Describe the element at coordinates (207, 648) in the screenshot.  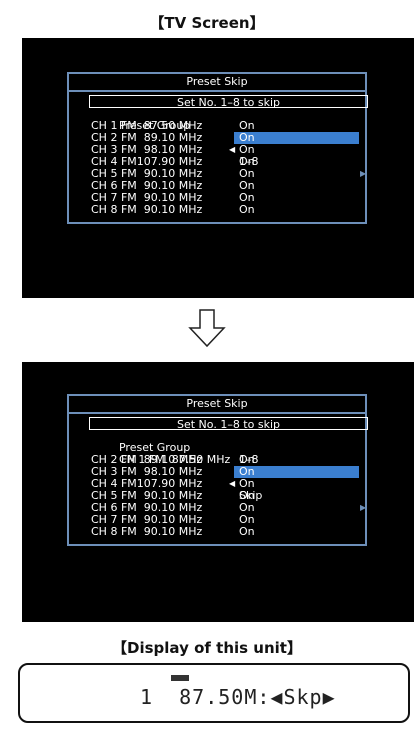
I see `unit-display-heading: 【Display of this unit】` at that location.